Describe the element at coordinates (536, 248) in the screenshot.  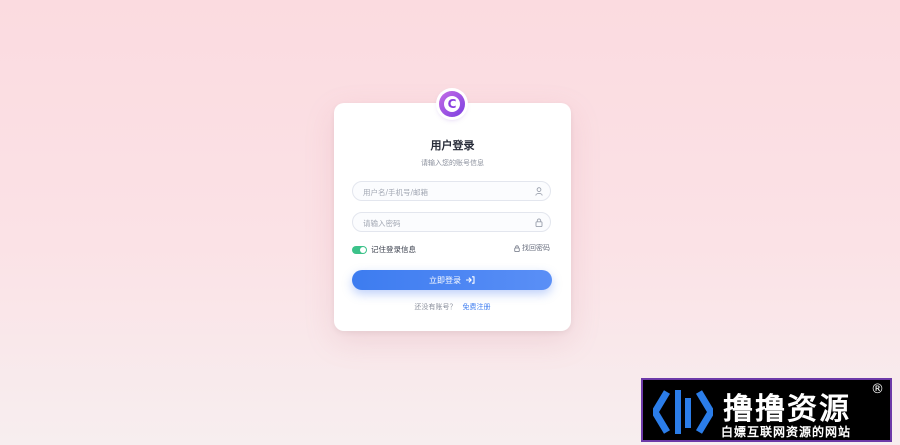
I see `forgot-password-label: 找回密码` at that location.